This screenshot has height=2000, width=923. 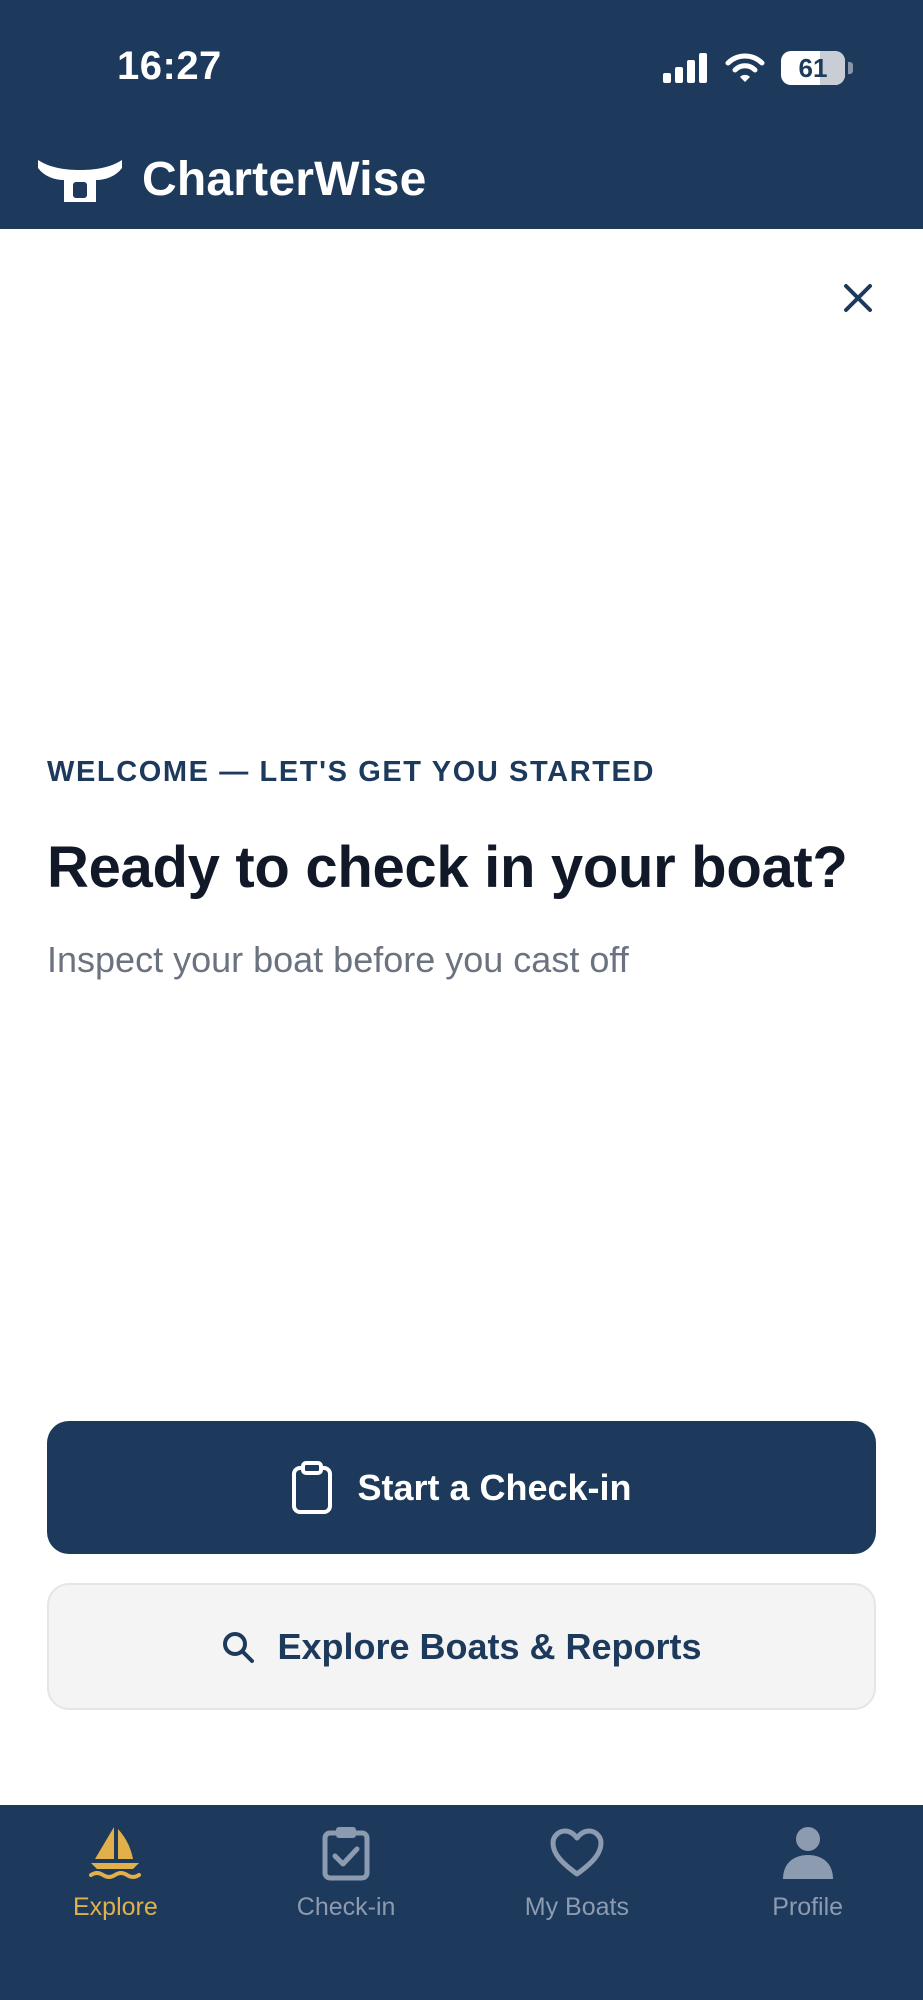 I want to click on clipboard-check-icon, so click(x=346, y=1853).